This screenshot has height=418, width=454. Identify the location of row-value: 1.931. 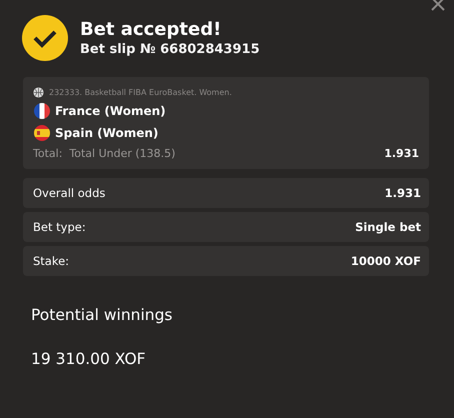
(402, 193).